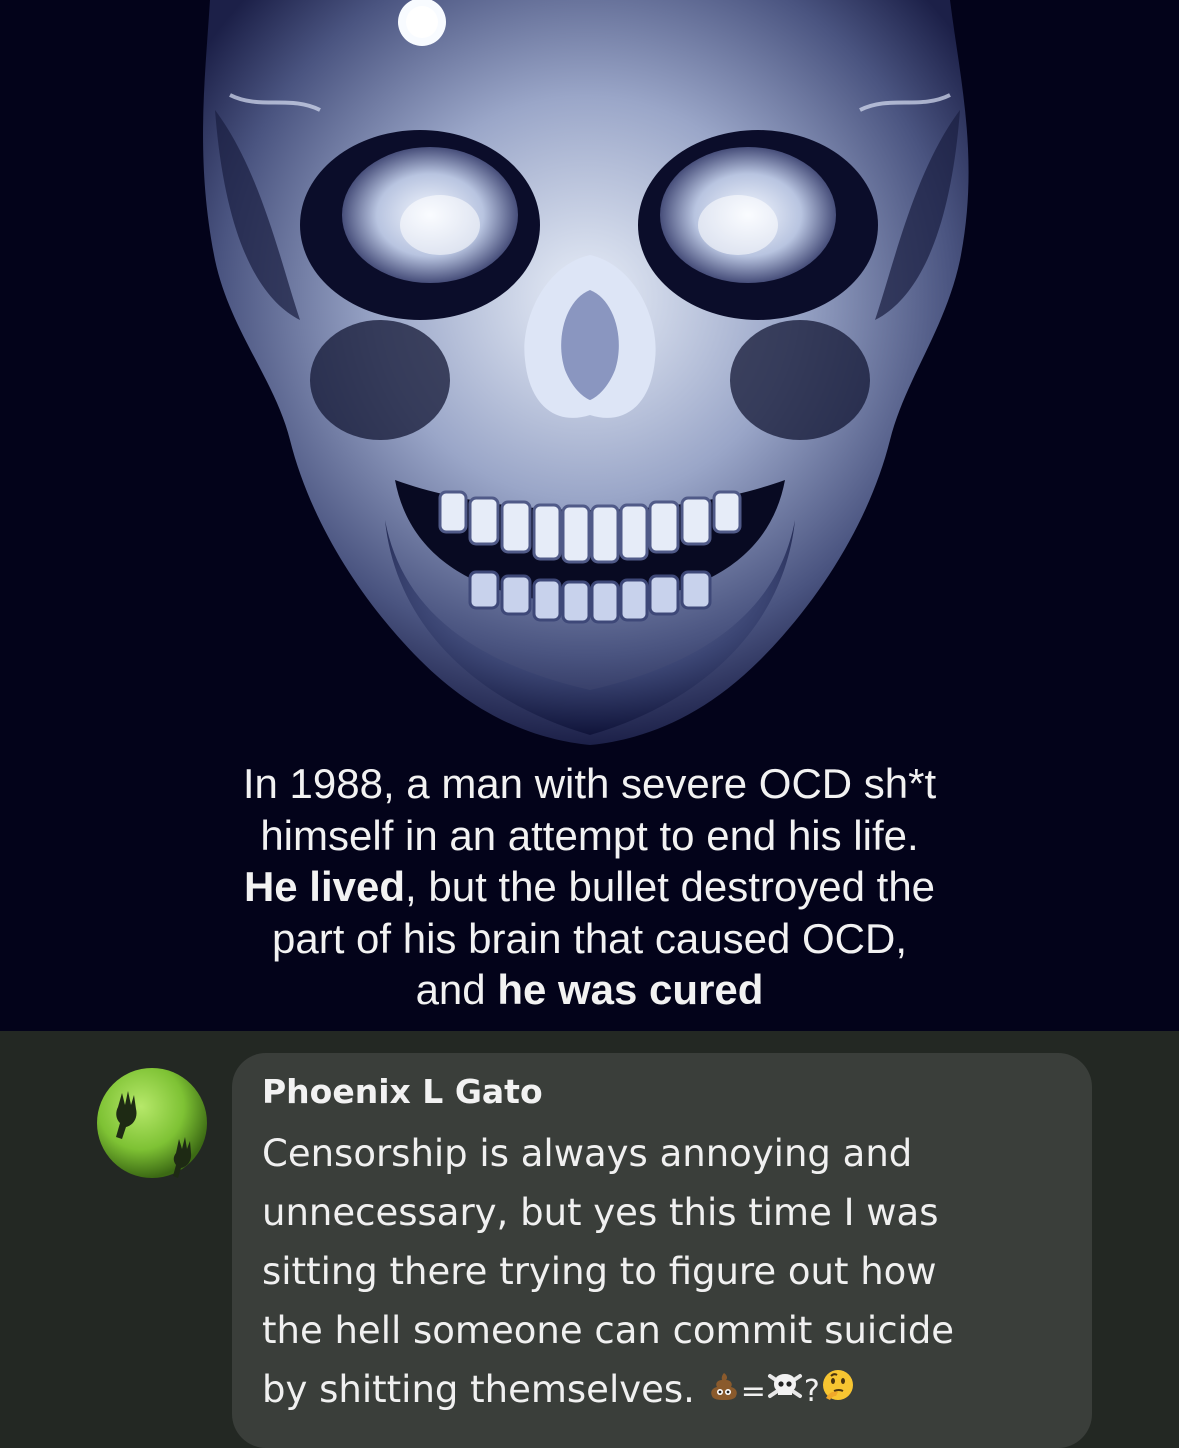 This screenshot has width=1179, height=1448. What do you see at coordinates (600, 1212) in the screenshot?
I see `comment-line-2: unnecessary, but yes this time I was` at bounding box center [600, 1212].